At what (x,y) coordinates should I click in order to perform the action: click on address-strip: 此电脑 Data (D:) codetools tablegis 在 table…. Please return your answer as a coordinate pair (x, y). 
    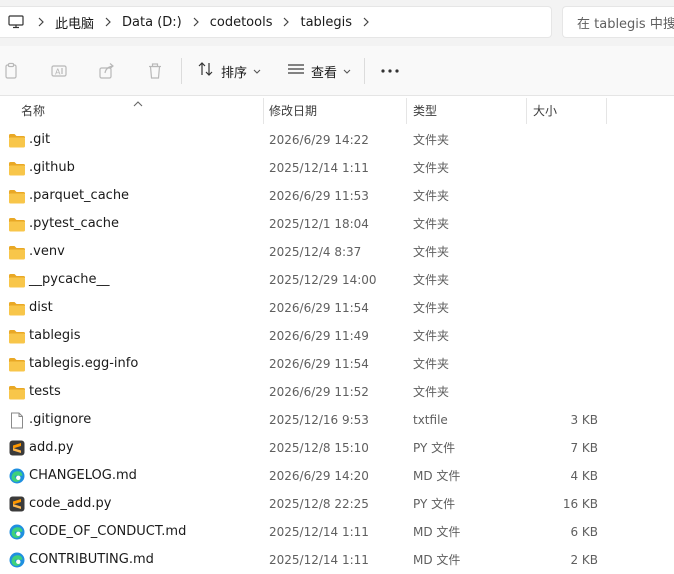
    Looking at the image, I should click on (337, 23).